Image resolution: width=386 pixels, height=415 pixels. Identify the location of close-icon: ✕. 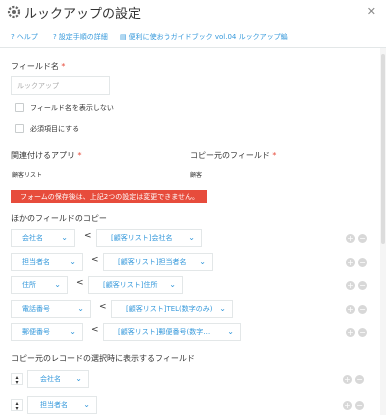
(371, 11).